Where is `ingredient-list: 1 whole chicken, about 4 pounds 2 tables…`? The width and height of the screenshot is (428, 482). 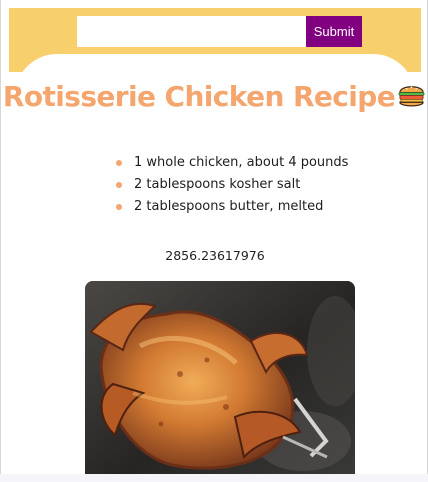 ingredient-list: 1 whole chicken, about 4 pounds 2 tables… is located at coordinates (230, 185).